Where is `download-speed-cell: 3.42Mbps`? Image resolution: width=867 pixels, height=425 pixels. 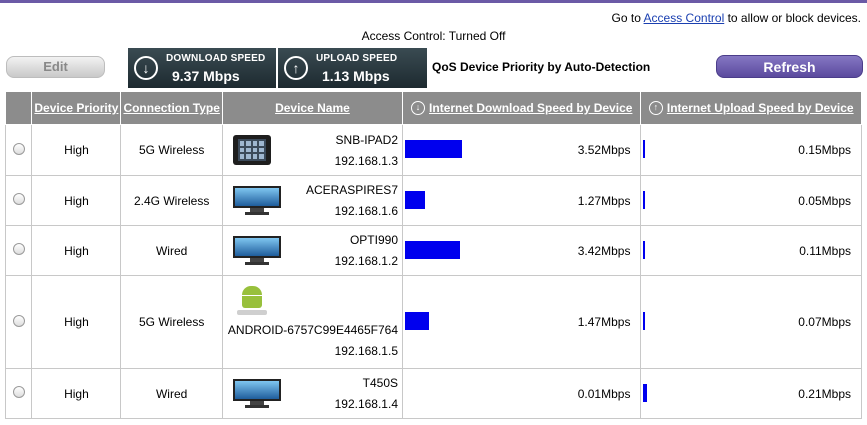 download-speed-cell: 3.42Mbps is located at coordinates (521, 250).